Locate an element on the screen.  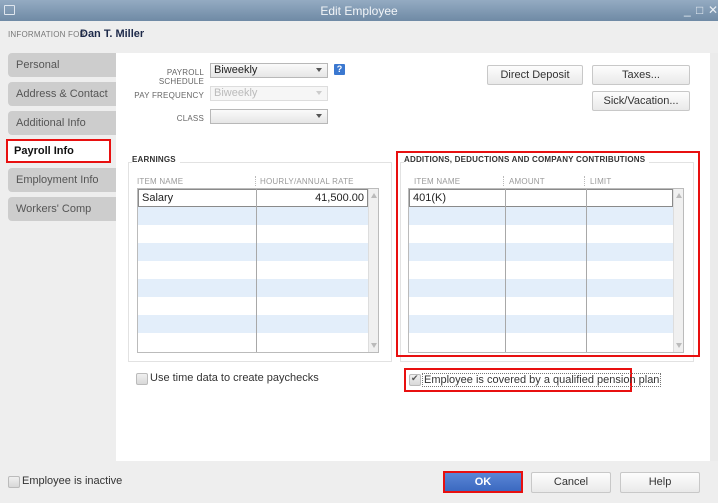
earnings-scrollbar is located at coordinates (373, 270).